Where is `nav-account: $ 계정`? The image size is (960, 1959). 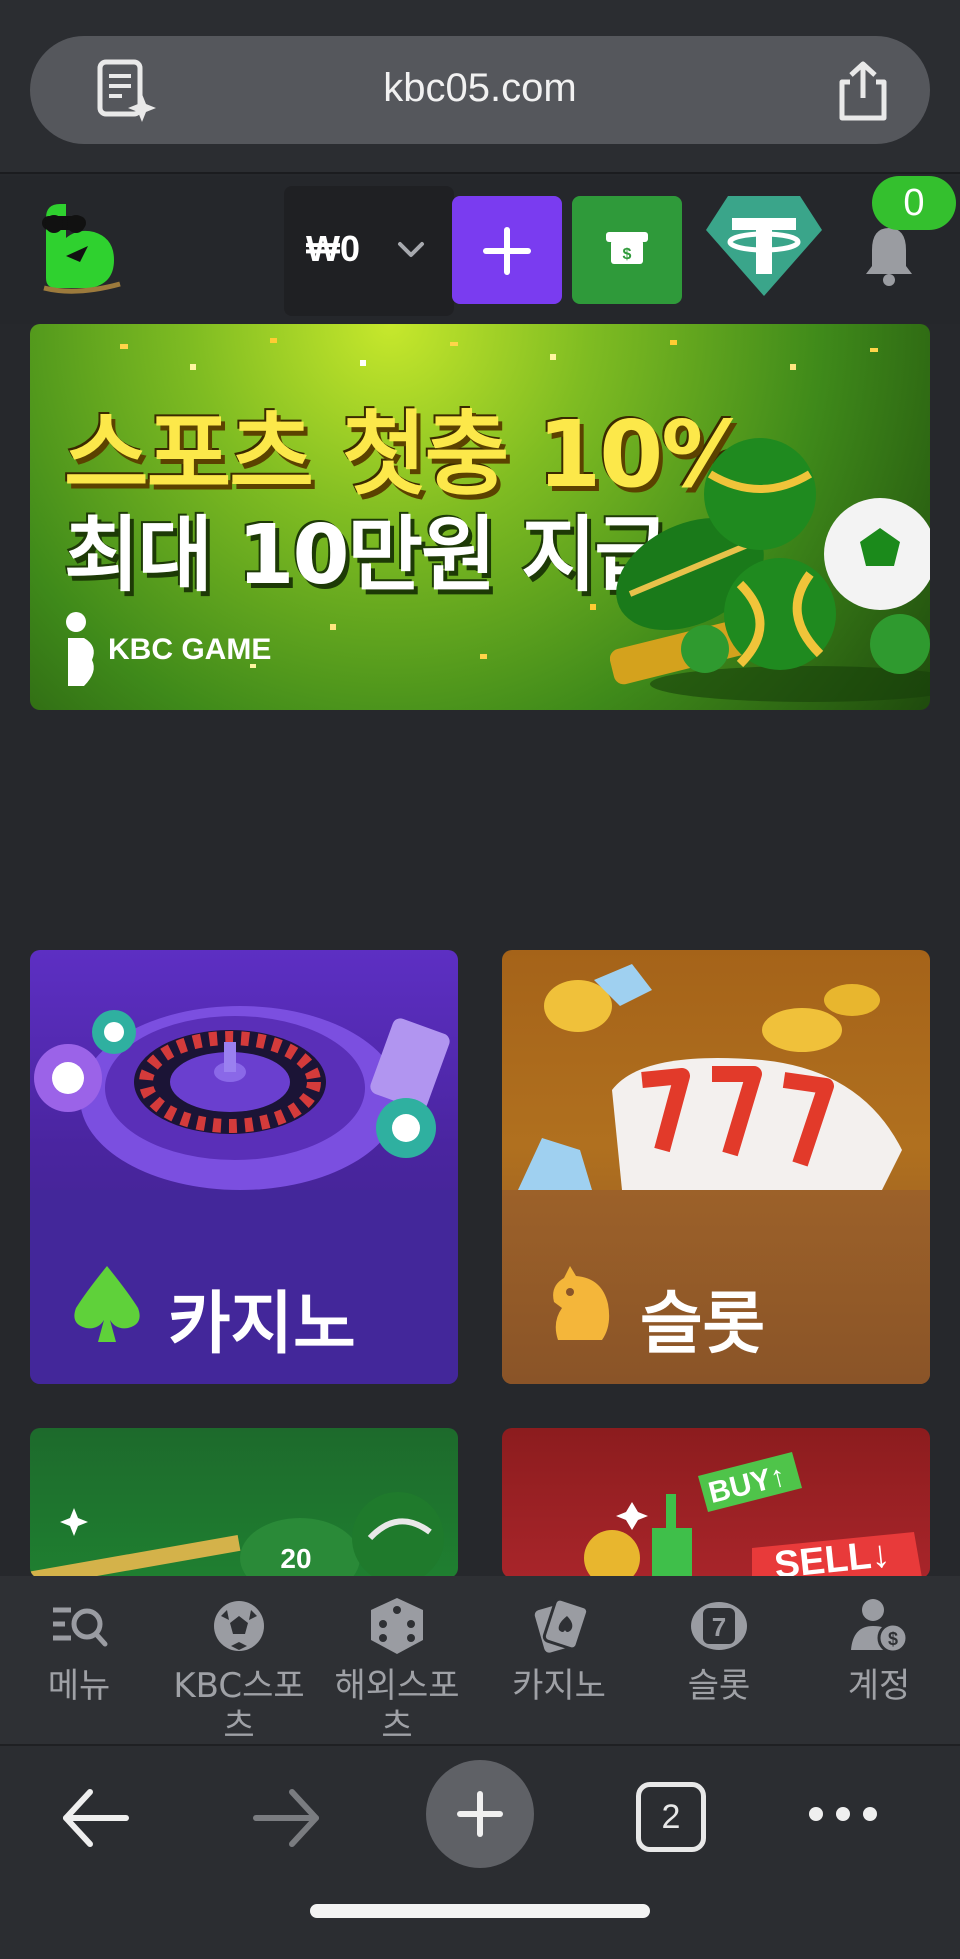 nav-account: $ 계정 is located at coordinates (879, 1651).